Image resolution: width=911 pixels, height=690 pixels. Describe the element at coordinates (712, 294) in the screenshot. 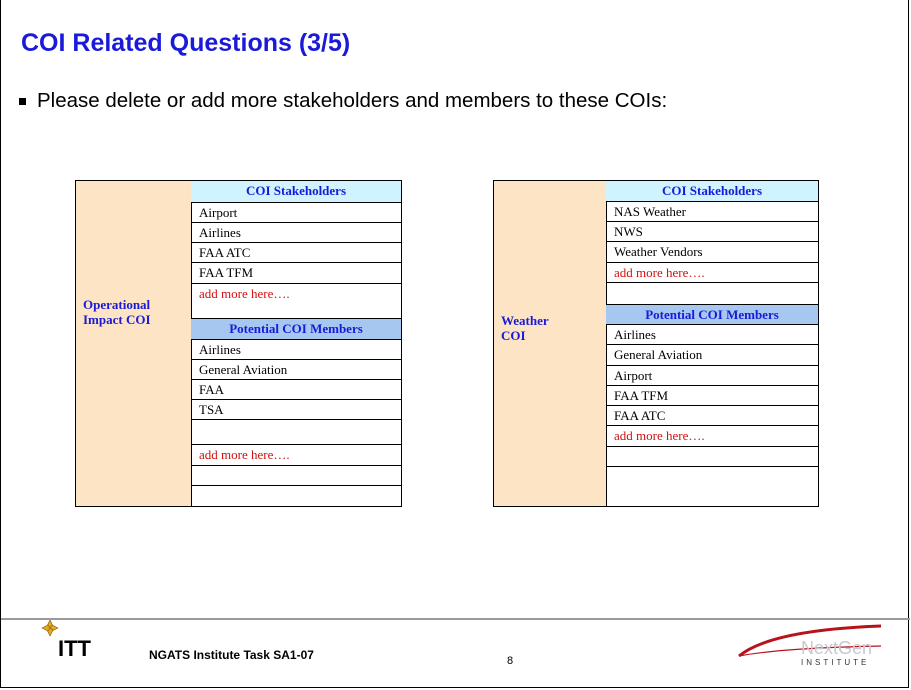

I see `stakeholder-row` at that location.